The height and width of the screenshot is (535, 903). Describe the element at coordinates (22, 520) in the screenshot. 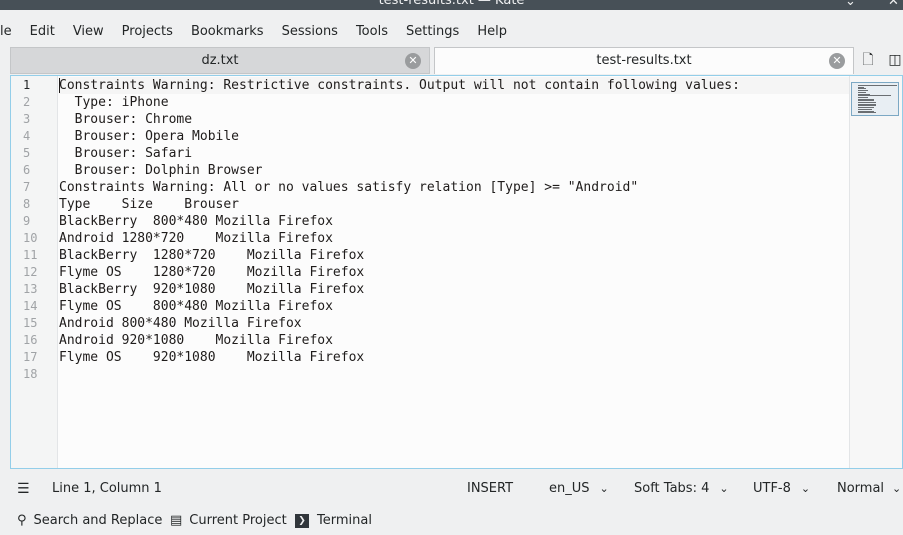

I see `search-icon: ⚲` at that location.